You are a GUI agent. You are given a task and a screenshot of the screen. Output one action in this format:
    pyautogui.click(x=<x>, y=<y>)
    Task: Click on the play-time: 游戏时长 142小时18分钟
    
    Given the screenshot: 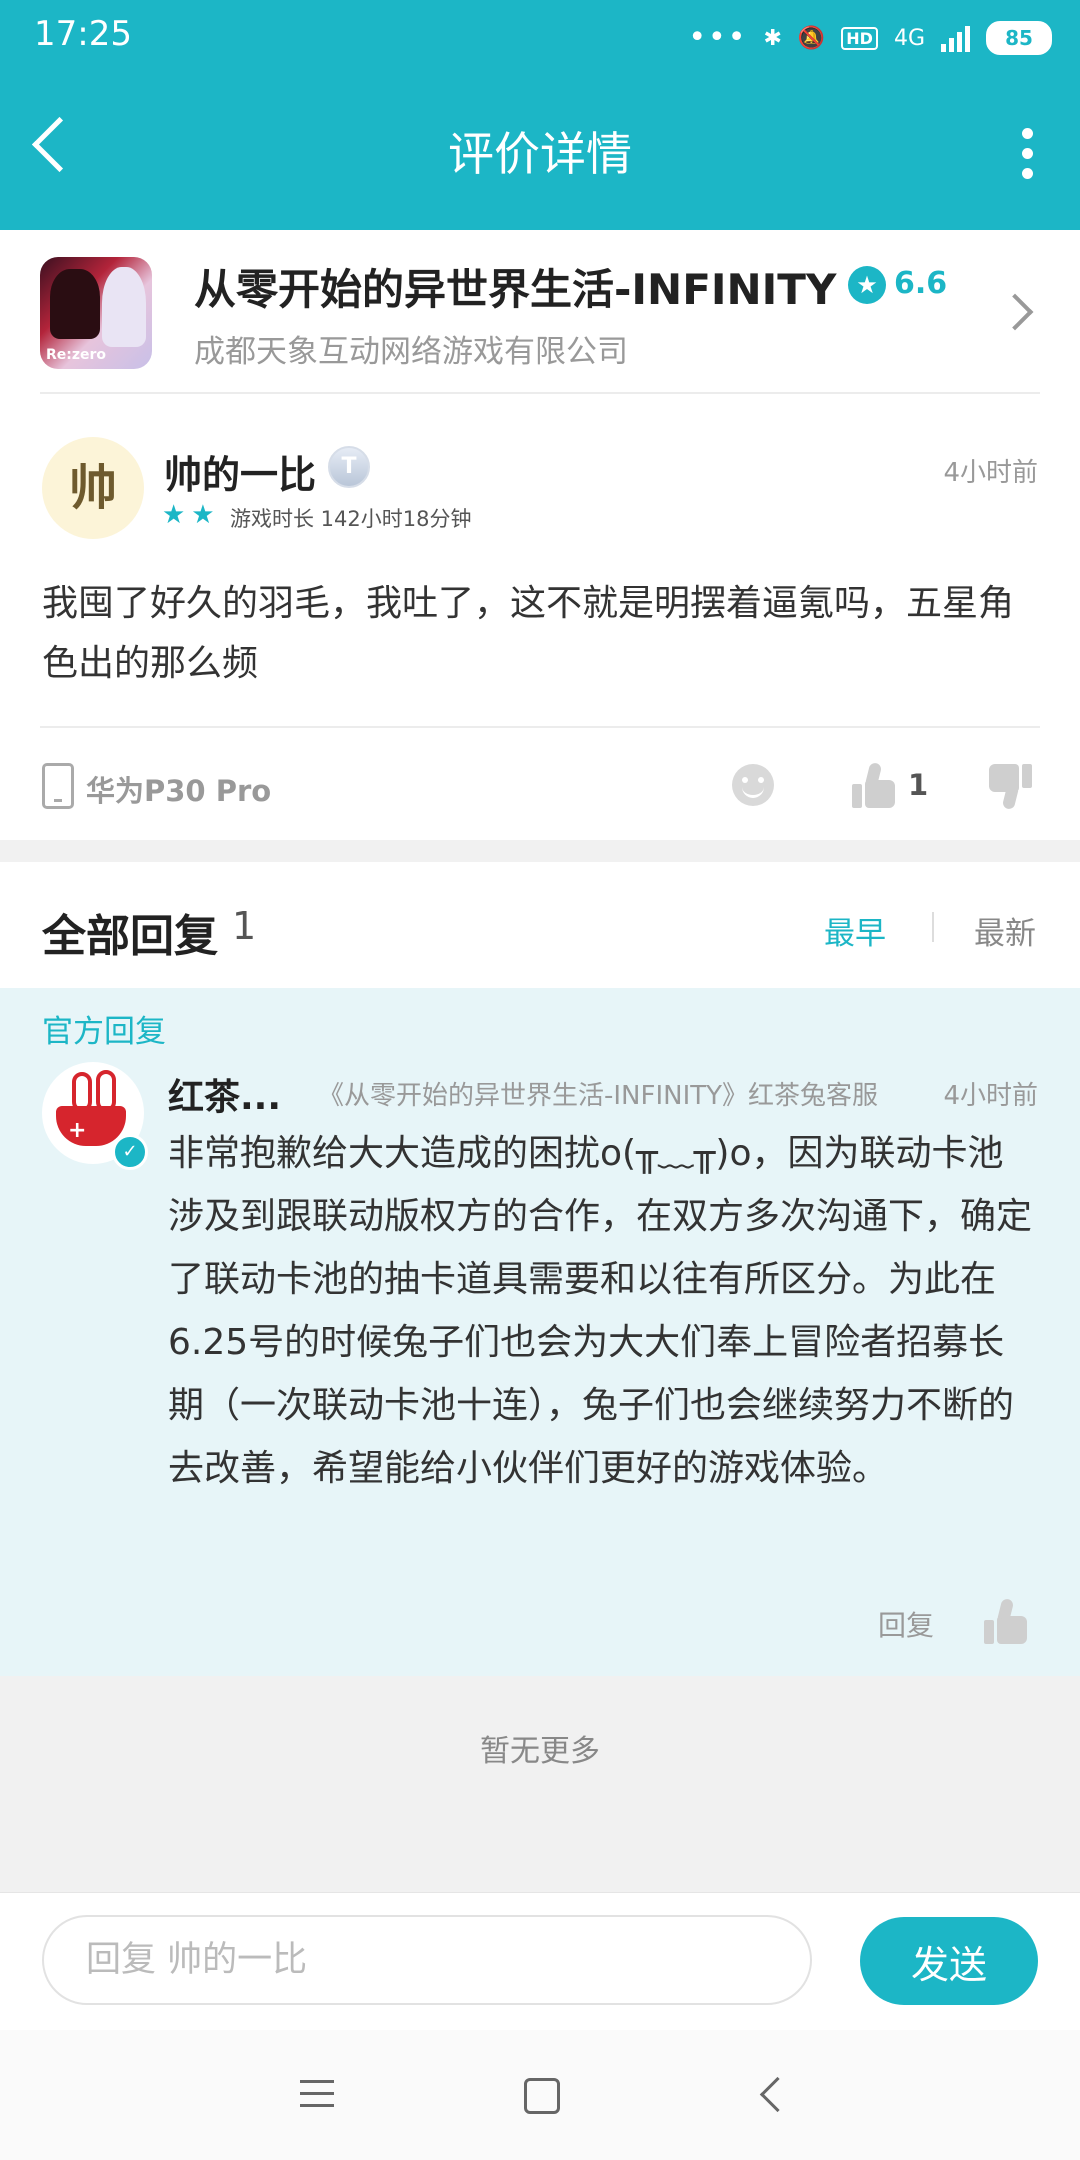 What is the action you would take?
    pyautogui.click(x=351, y=519)
    